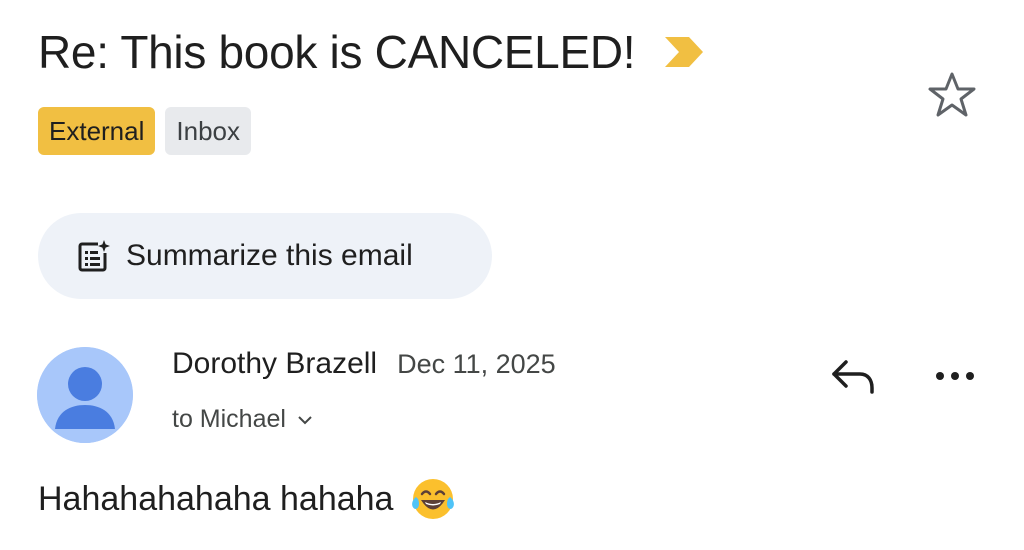 This screenshot has width=1024, height=550. I want to click on label-chips: External Inbox, so click(144, 131).